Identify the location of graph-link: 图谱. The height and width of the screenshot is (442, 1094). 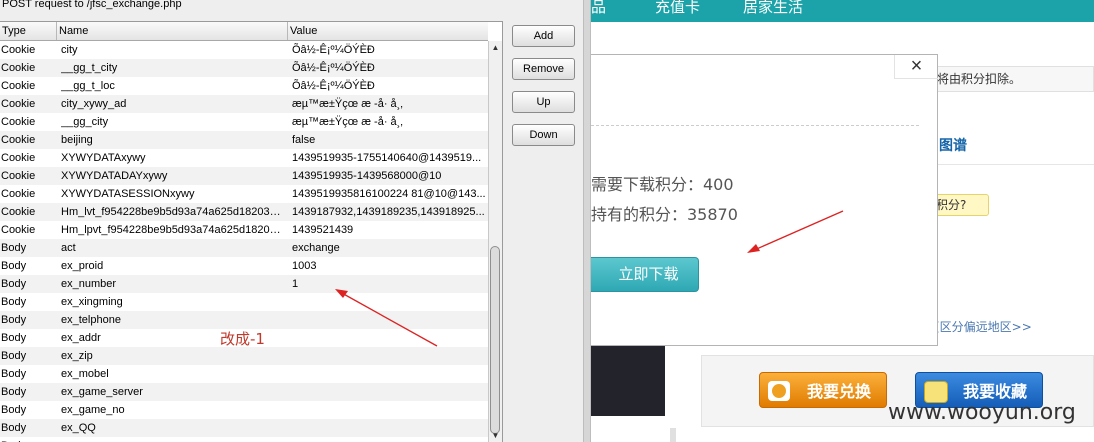
(953, 145).